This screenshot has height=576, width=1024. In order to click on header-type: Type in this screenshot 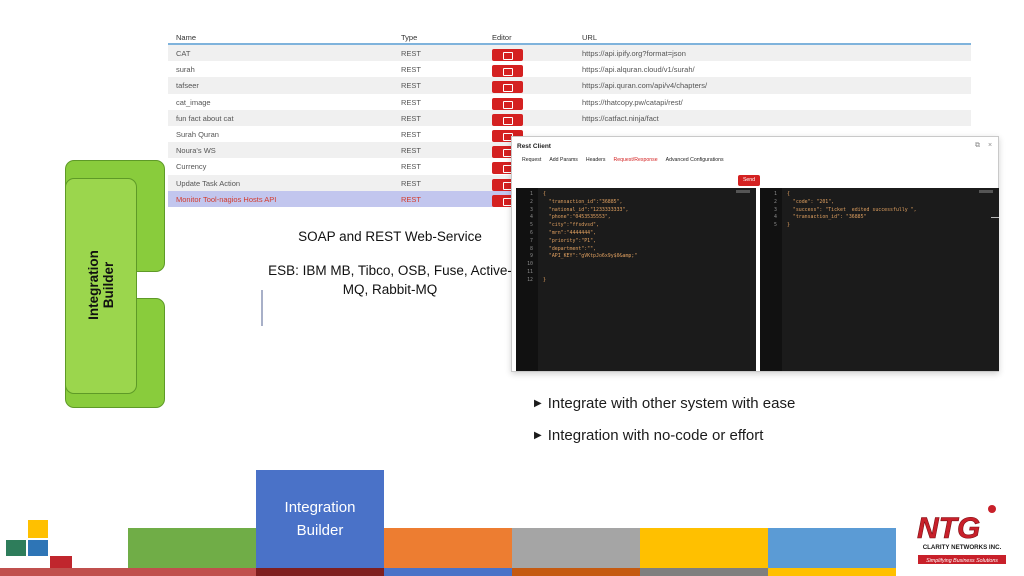, I will do `click(409, 37)`.